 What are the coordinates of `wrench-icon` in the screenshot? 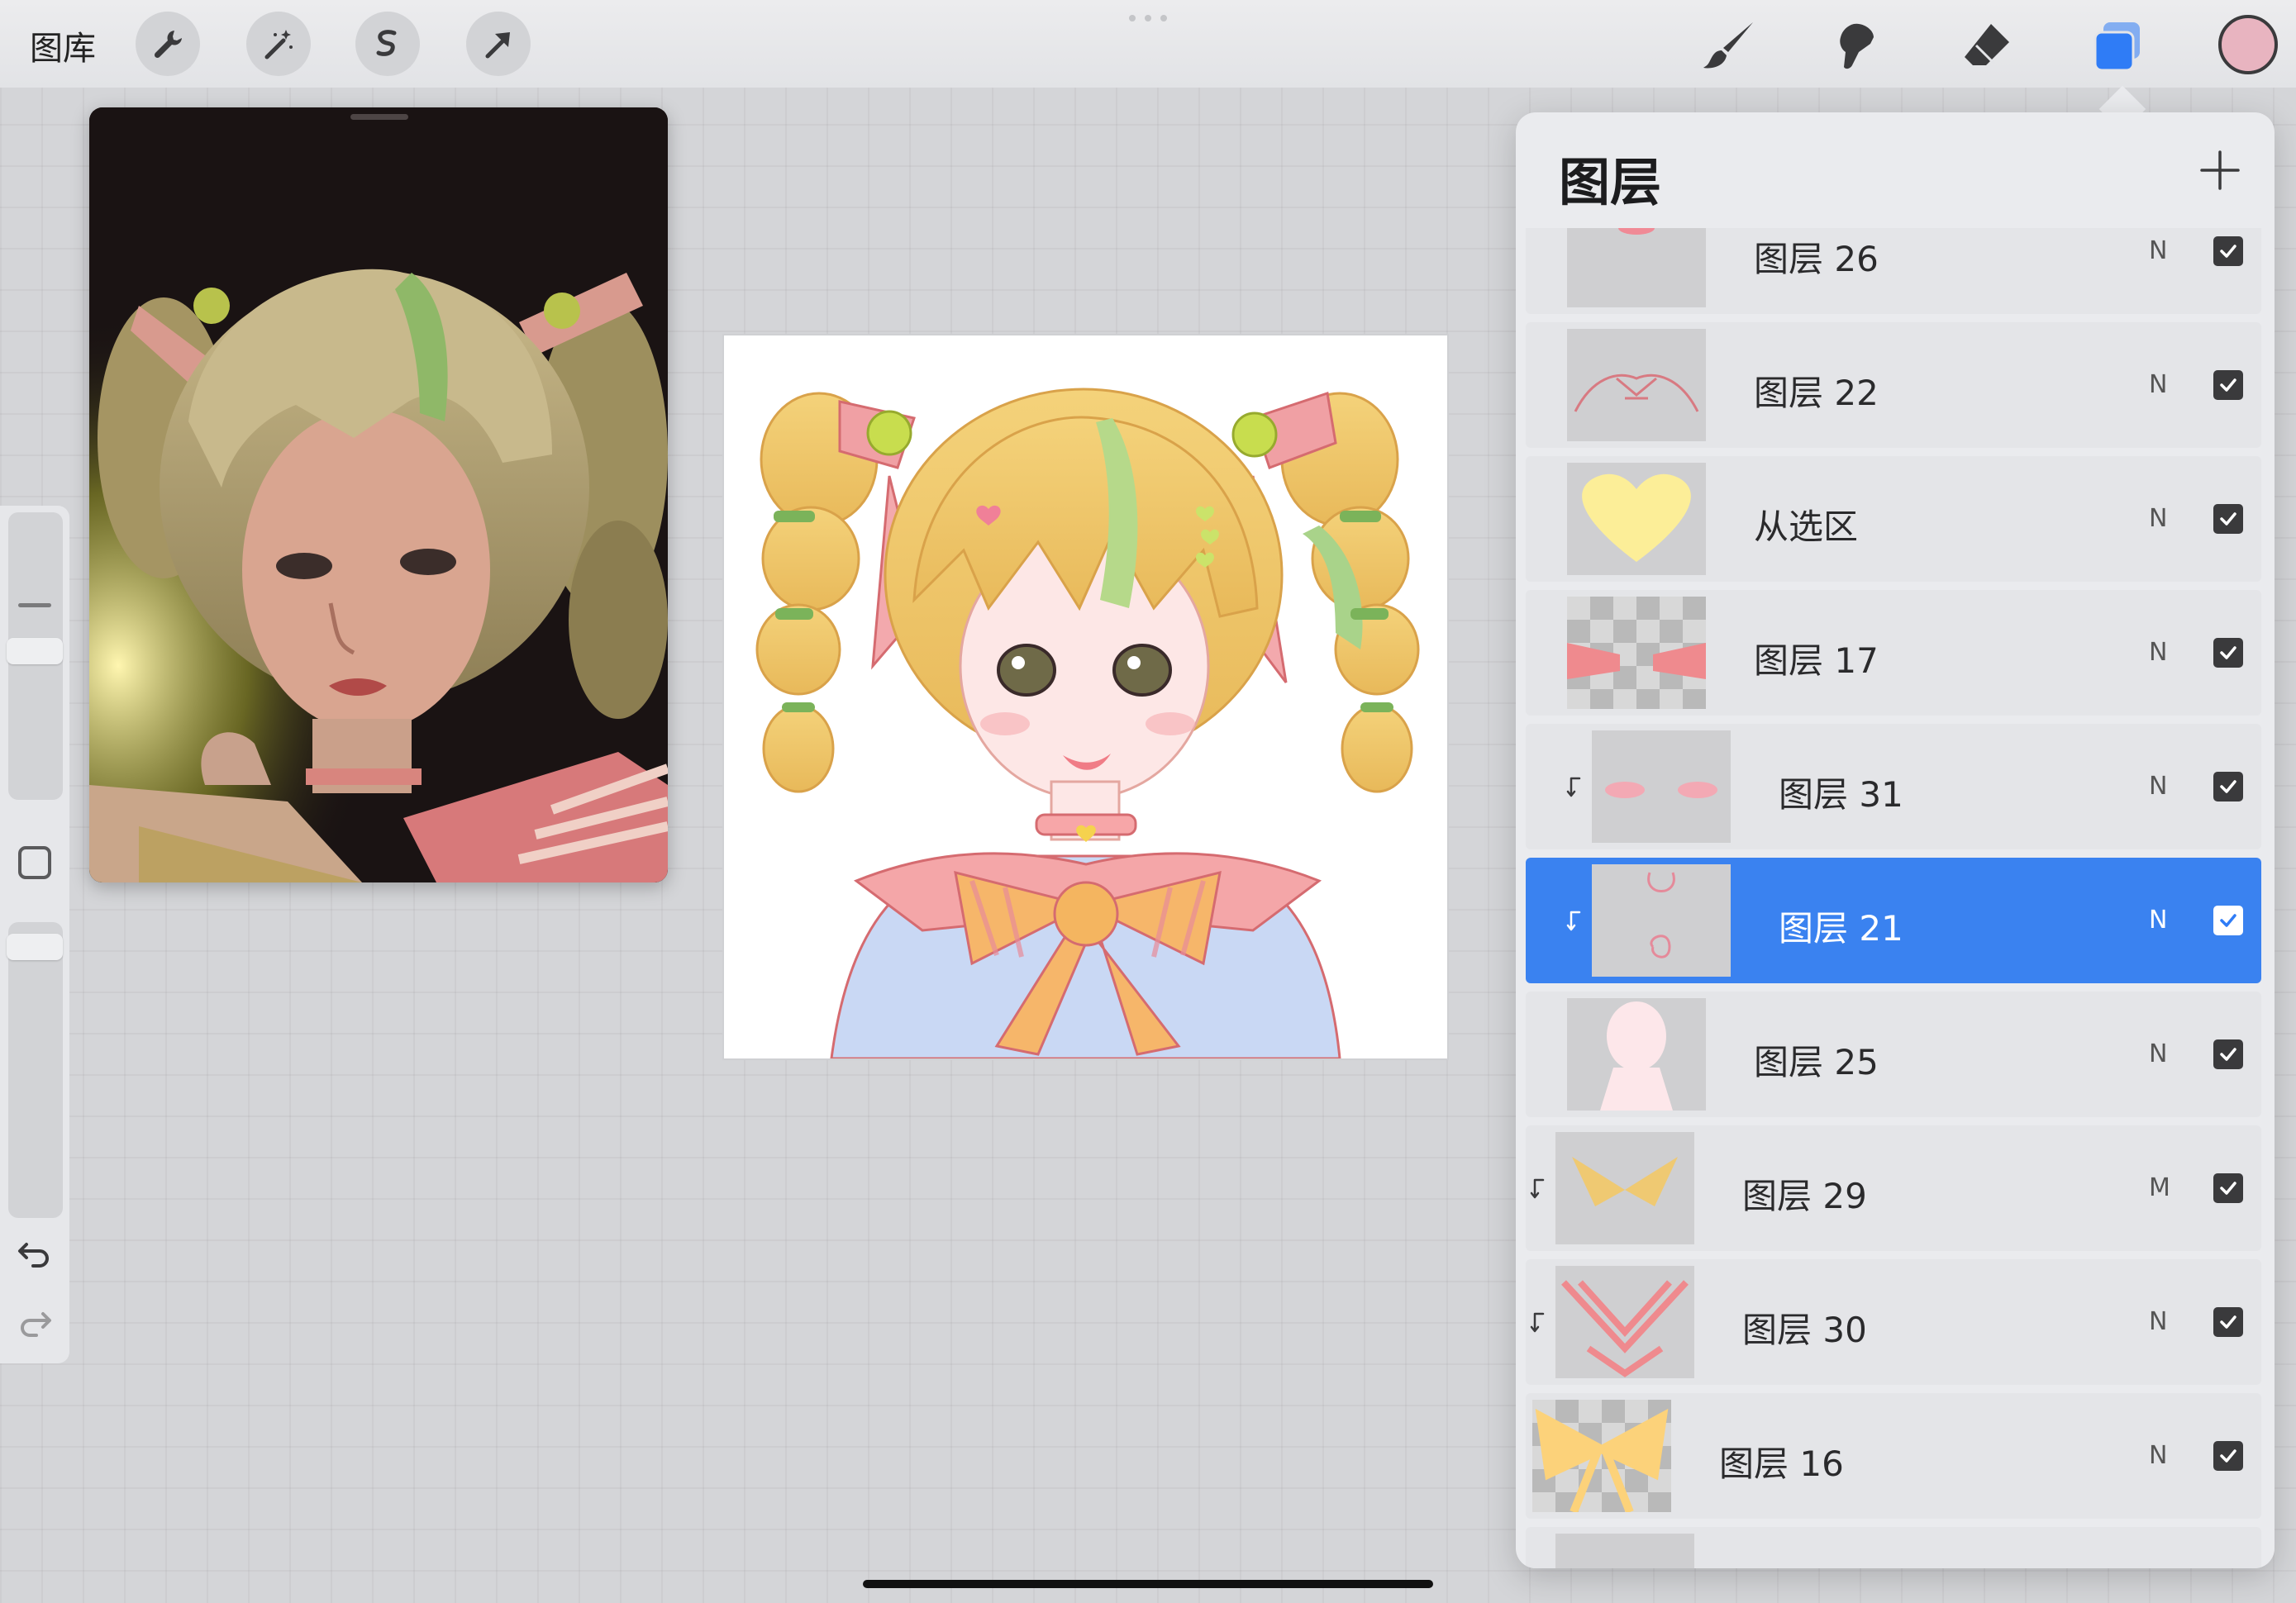 It's located at (168, 45).